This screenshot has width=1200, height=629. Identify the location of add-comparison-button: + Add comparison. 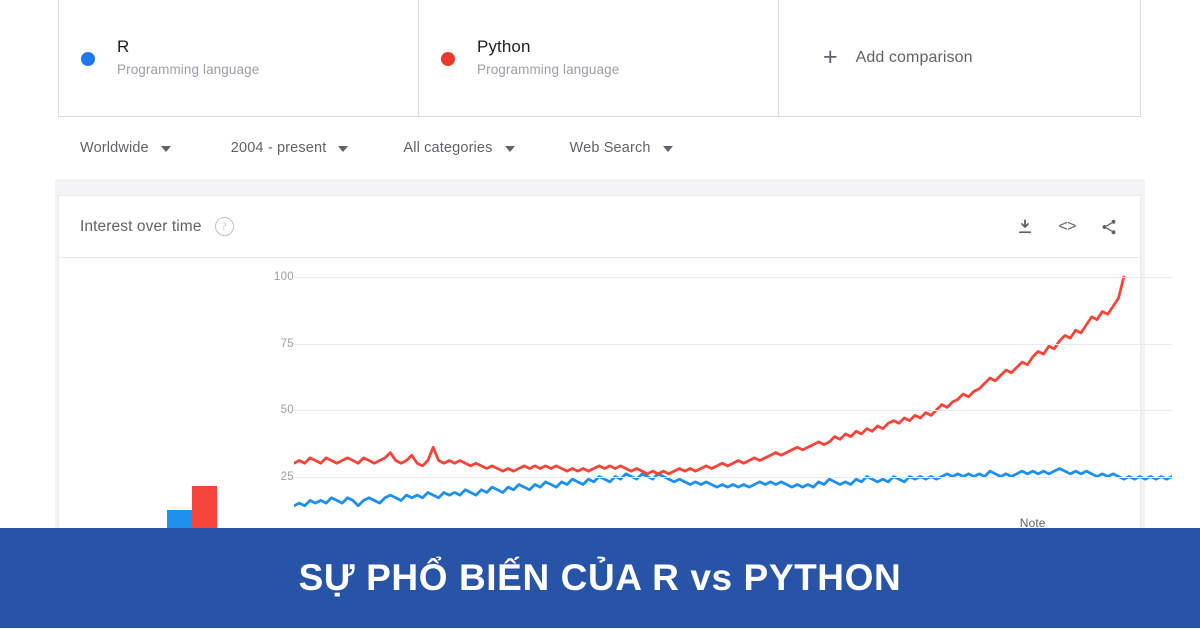
(959, 58).